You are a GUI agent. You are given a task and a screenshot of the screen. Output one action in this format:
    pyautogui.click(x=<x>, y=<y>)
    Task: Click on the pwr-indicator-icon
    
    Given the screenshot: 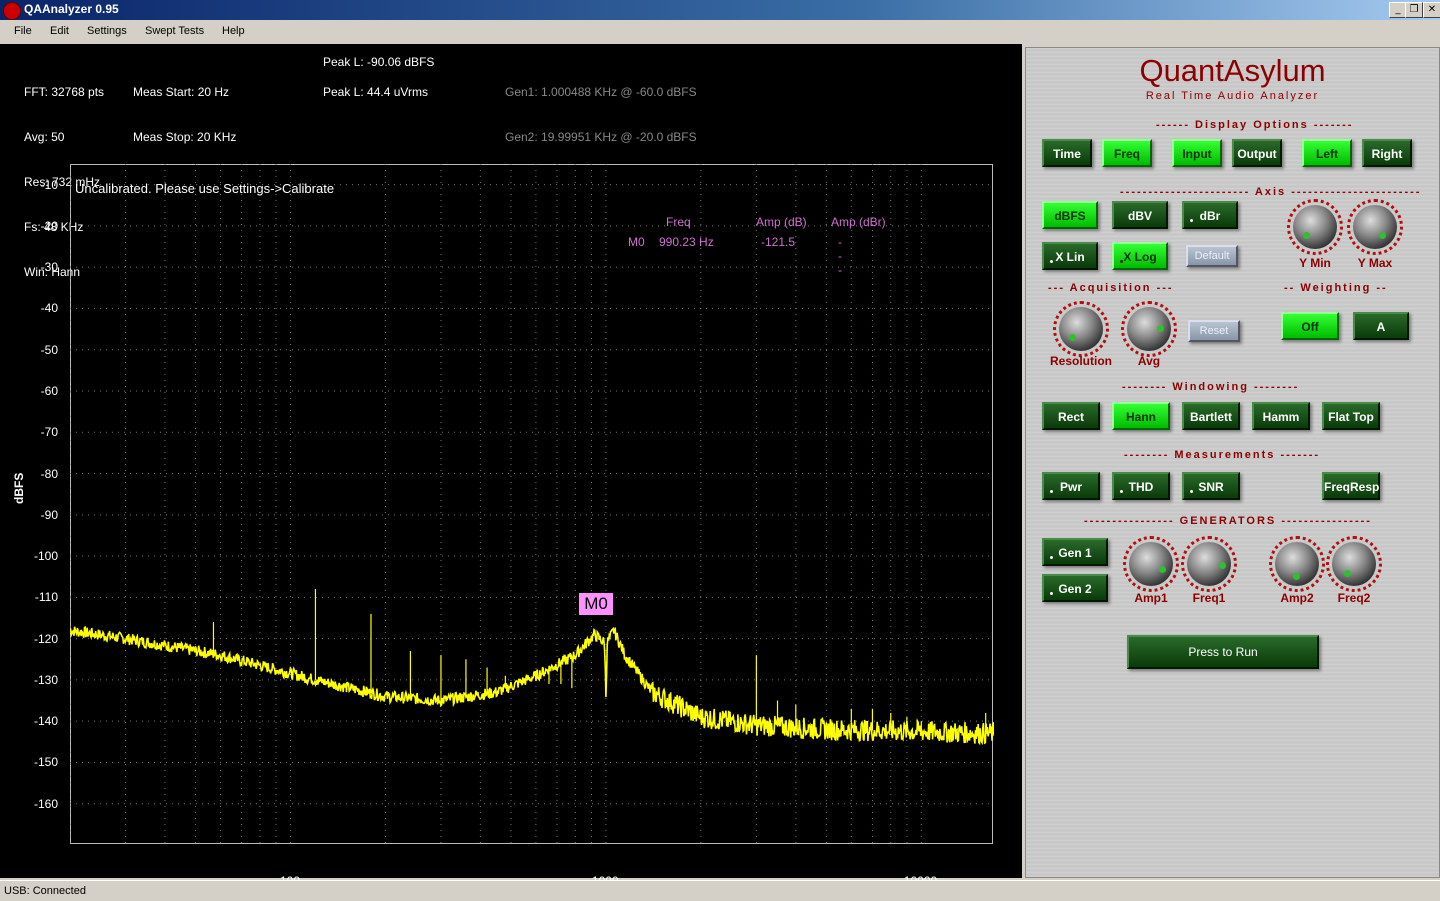 What is the action you would take?
    pyautogui.click(x=1051, y=491)
    